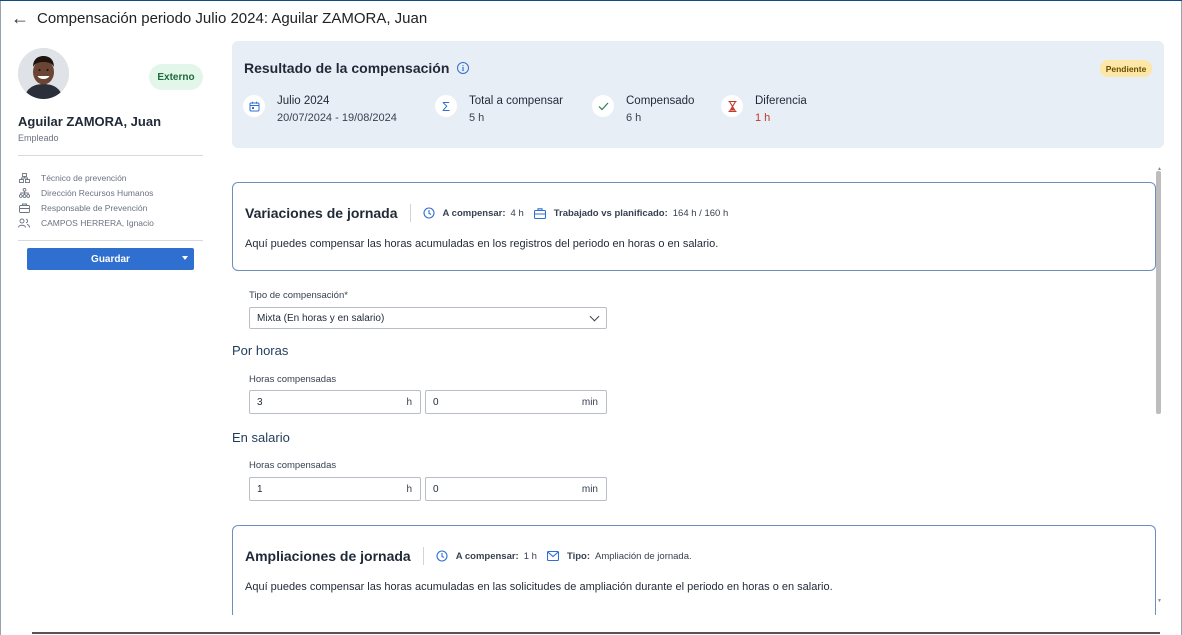 This screenshot has width=1182, height=635. What do you see at coordinates (298, 295) in the screenshot?
I see `compensation-type-label: Tipo de compensación*` at bounding box center [298, 295].